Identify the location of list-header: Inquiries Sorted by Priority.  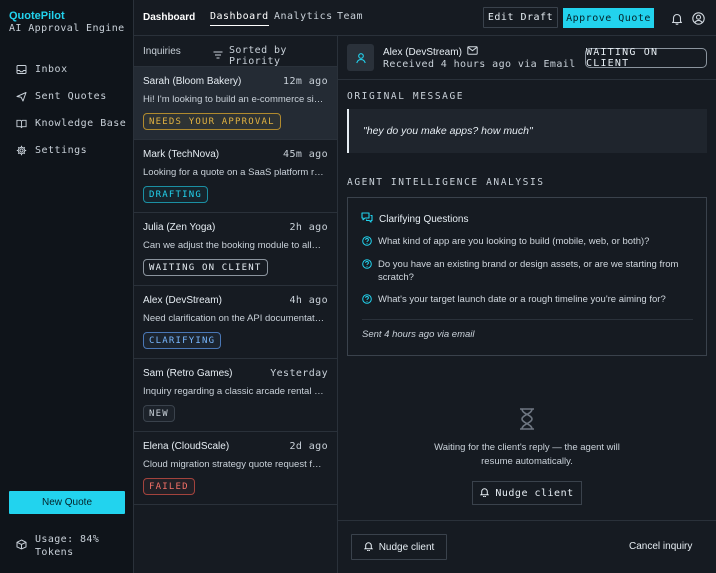
(235, 51).